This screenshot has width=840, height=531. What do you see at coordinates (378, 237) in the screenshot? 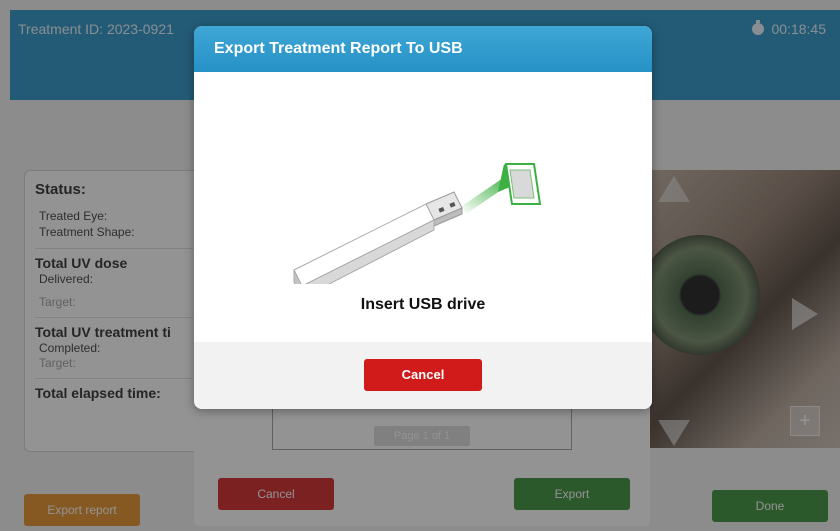
I see `usb-drive-icon` at bounding box center [378, 237].